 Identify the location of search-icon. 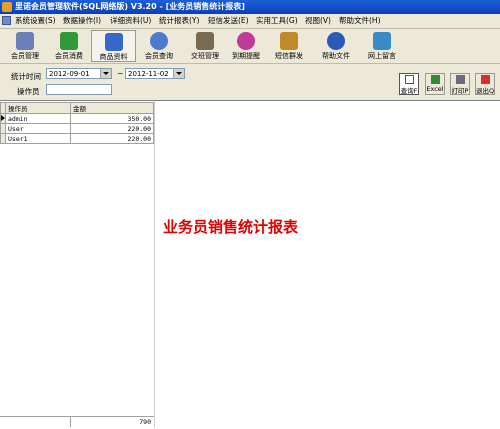
(159, 41).